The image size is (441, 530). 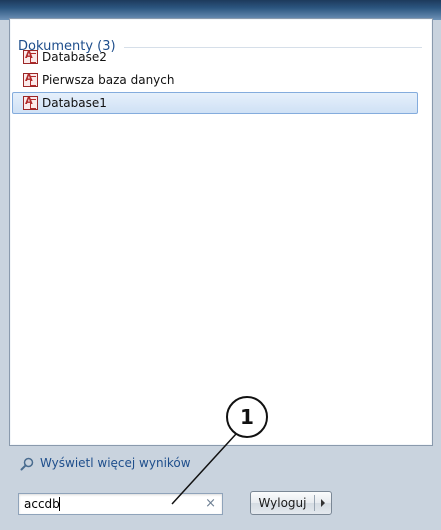 I want to click on more-results-label: Wyświetl więcej wyników, so click(x=115, y=463).